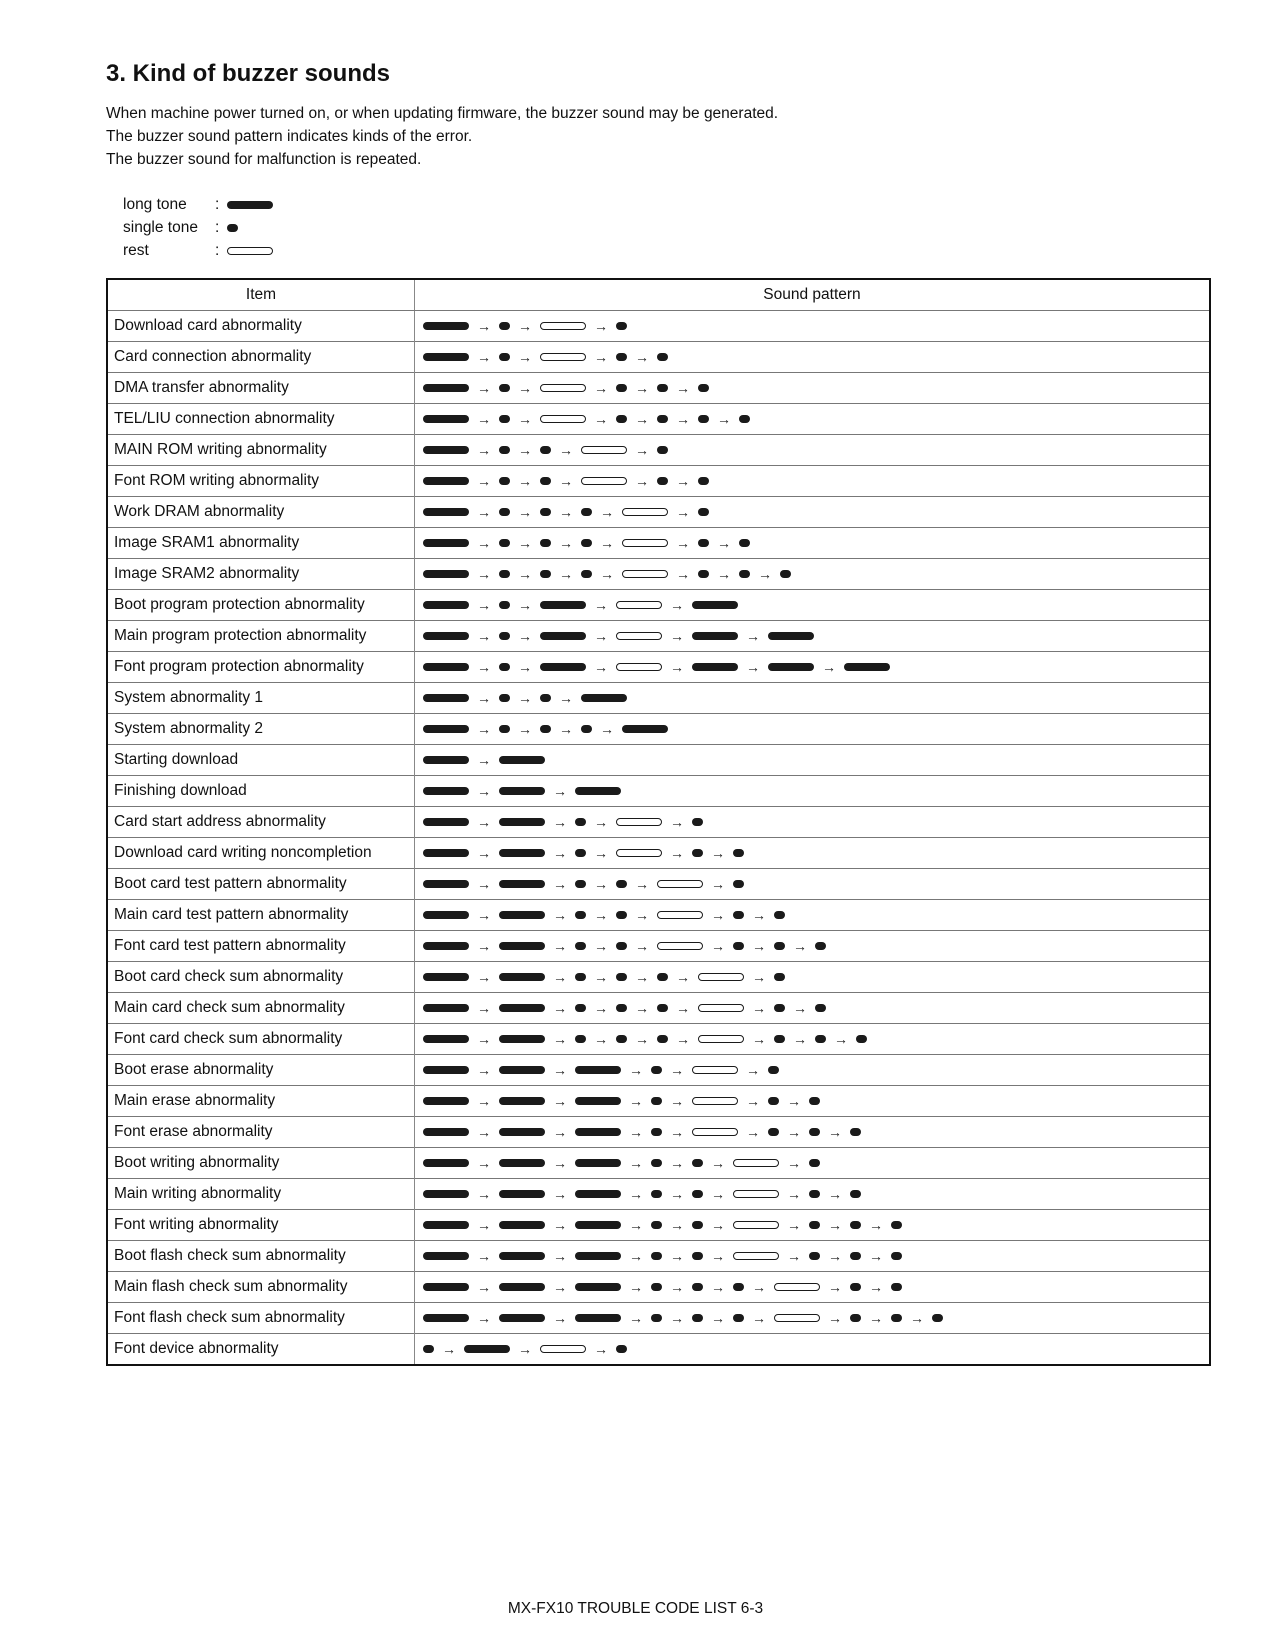 The image size is (1271, 1650). I want to click on row-sound-pattern: → → → → → →, so click(812, 977).